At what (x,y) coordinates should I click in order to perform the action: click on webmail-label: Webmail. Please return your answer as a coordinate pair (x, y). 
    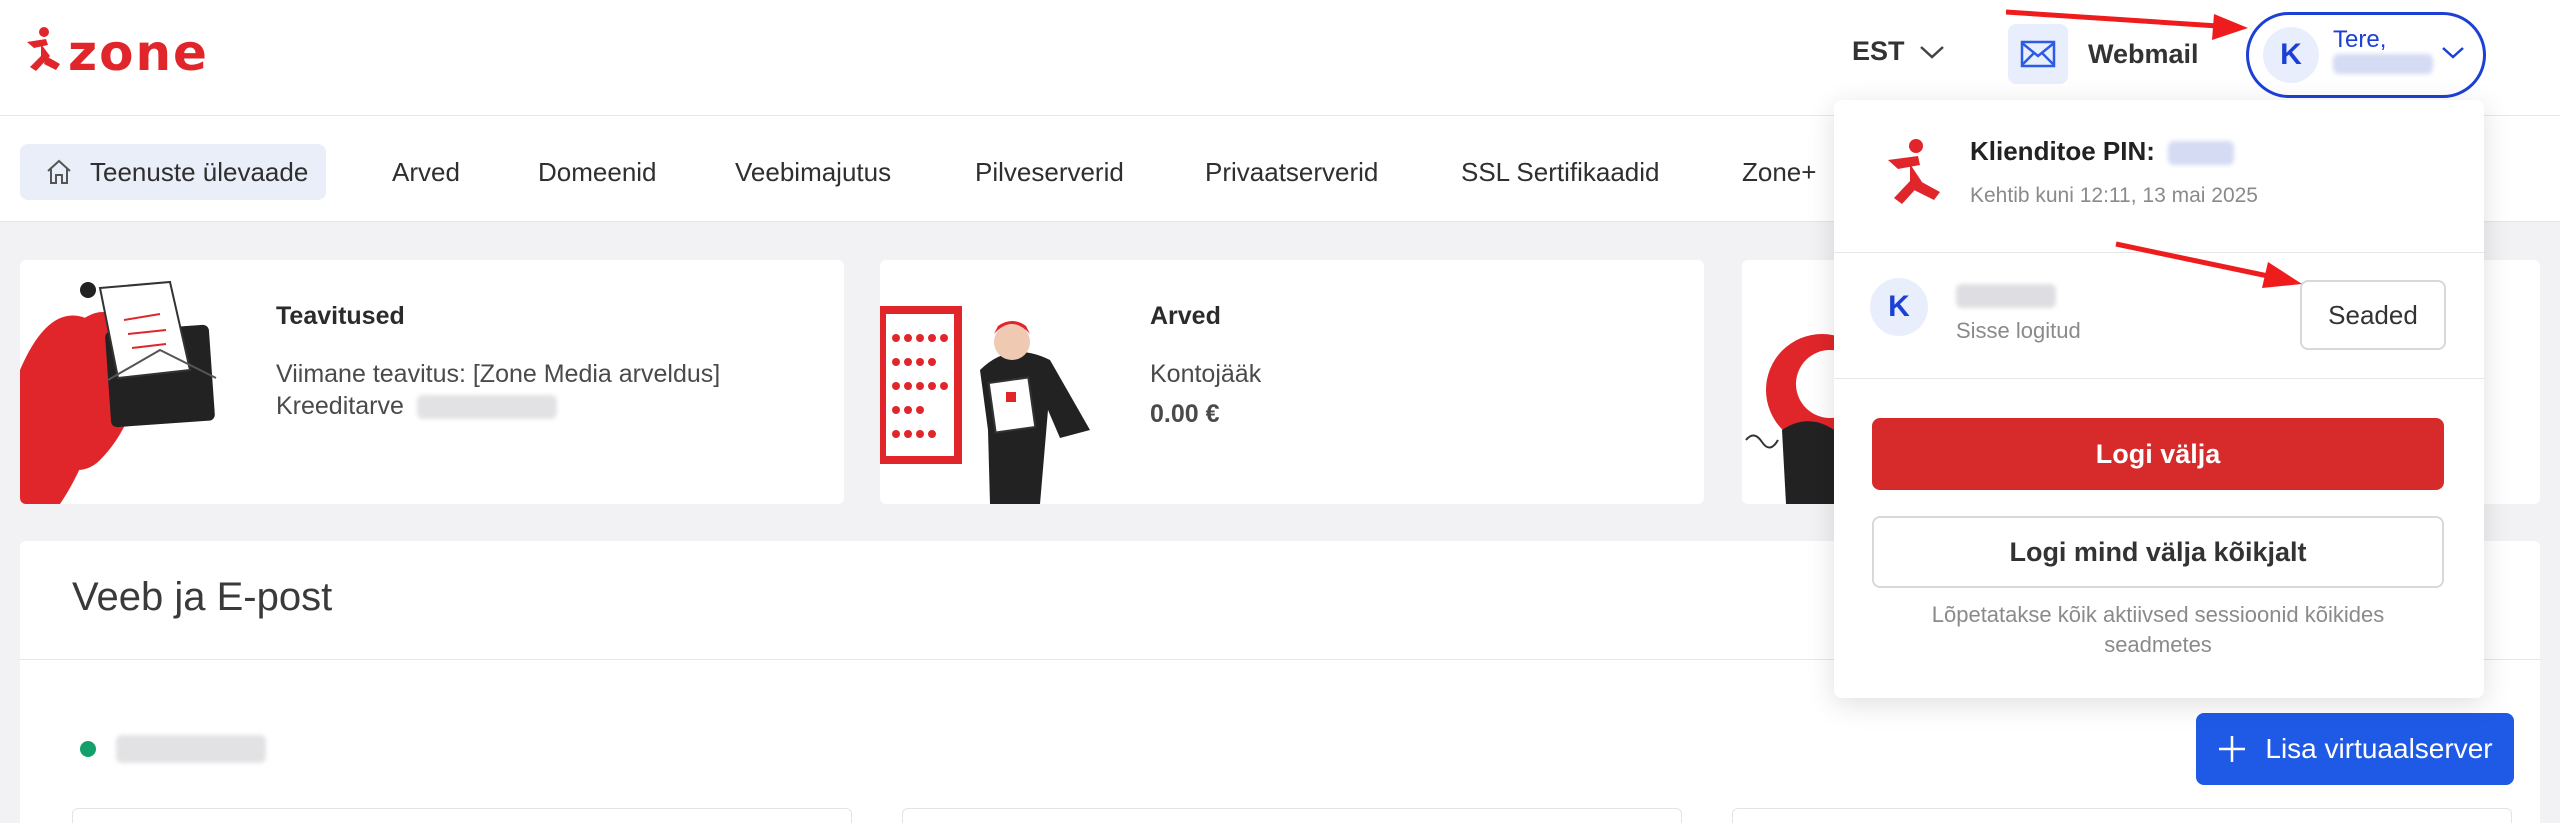
    Looking at the image, I should click on (2143, 53).